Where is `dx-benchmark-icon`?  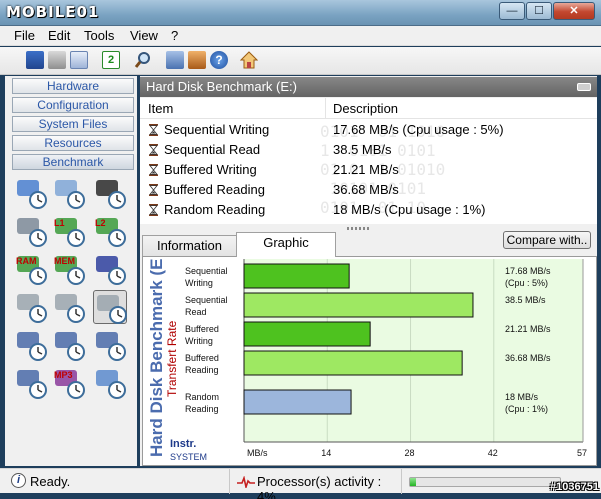 dx-benchmark-icon is located at coordinates (110, 269).